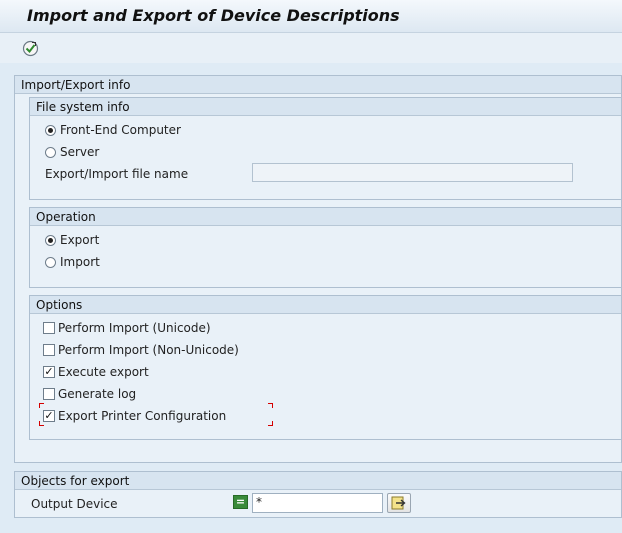  I want to click on radio-server-button, so click(50, 152).